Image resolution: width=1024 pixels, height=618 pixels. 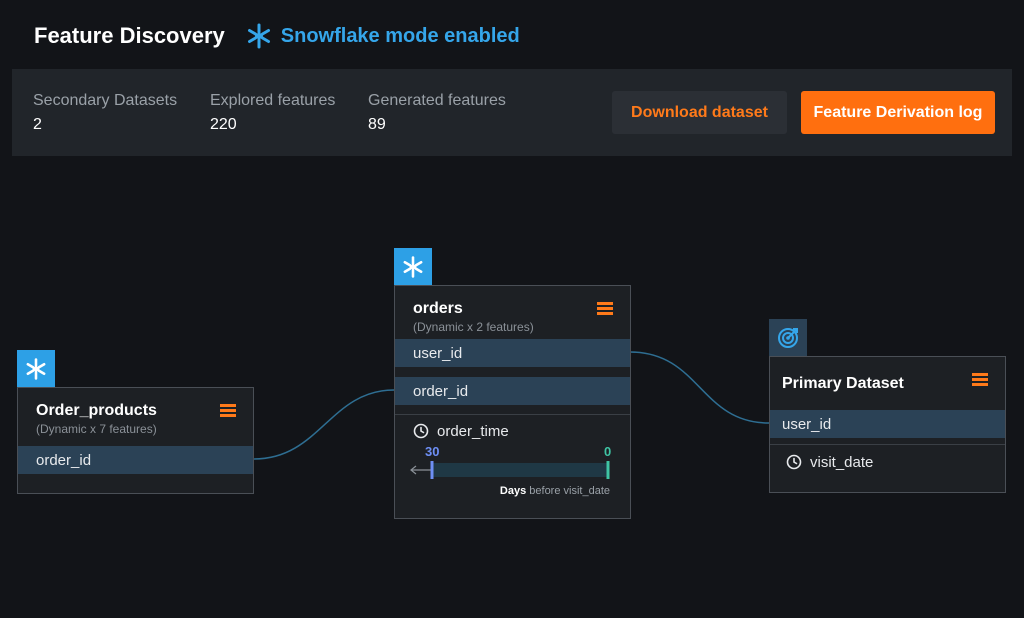 I want to click on dataset-card-primary: Primary Dataset user_id visit_date, so click(x=887, y=424).